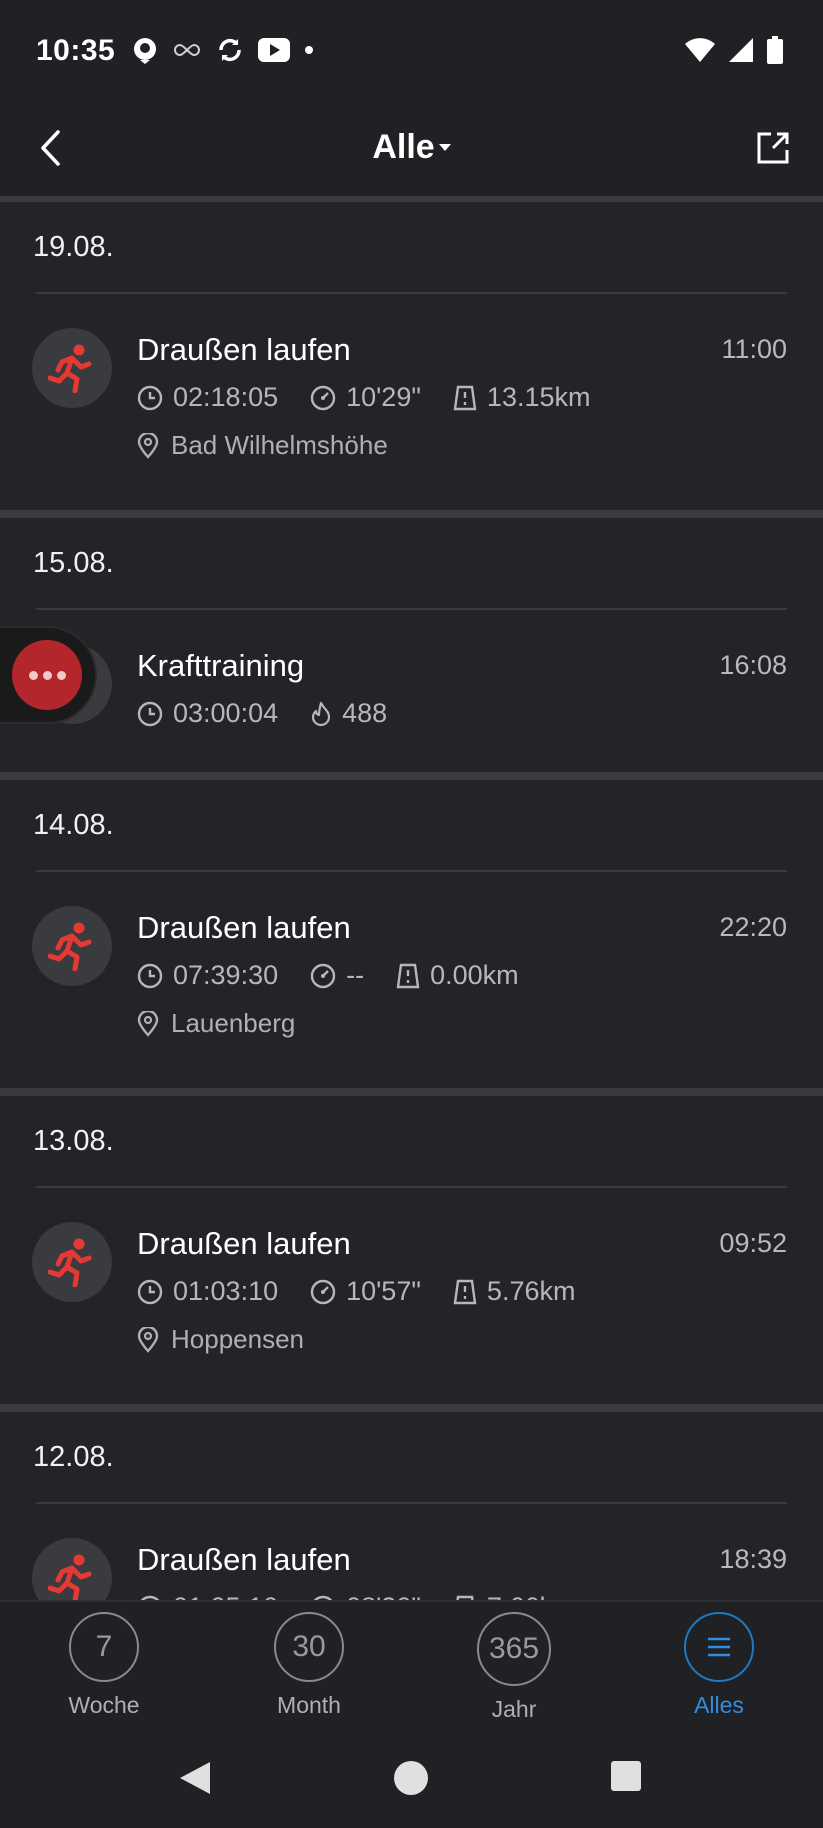  What do you see at coordinates (150, 1291) in the screenshot?
I see `clock-icon` at bounding box center [150, 1291].